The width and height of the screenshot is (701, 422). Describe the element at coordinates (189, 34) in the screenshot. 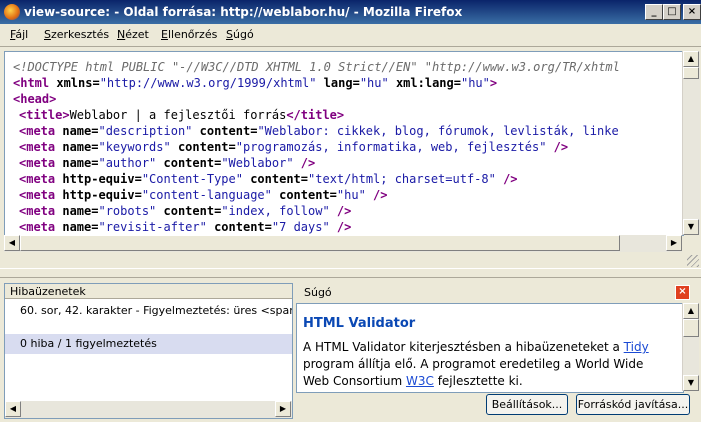

I see `menu-validation: Ellenőrzés` at that location.